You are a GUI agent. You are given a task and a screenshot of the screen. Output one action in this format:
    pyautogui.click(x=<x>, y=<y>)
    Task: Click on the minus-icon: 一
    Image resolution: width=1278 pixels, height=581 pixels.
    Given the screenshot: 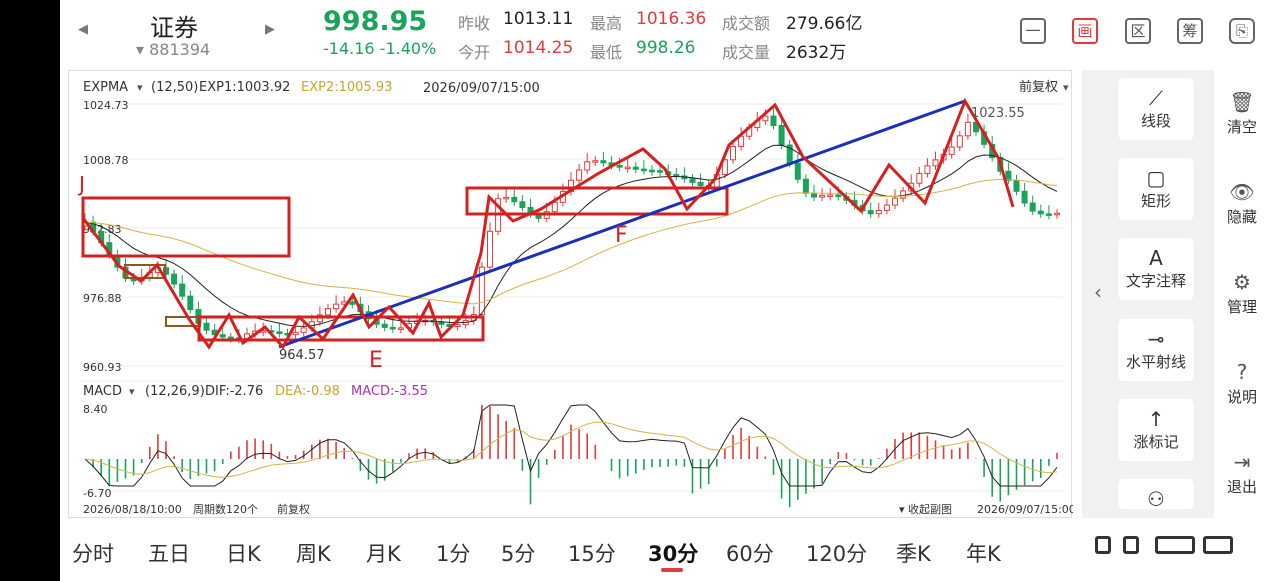 What is the action you would take?
    pyautogui.click(x=1033, y=31)
    